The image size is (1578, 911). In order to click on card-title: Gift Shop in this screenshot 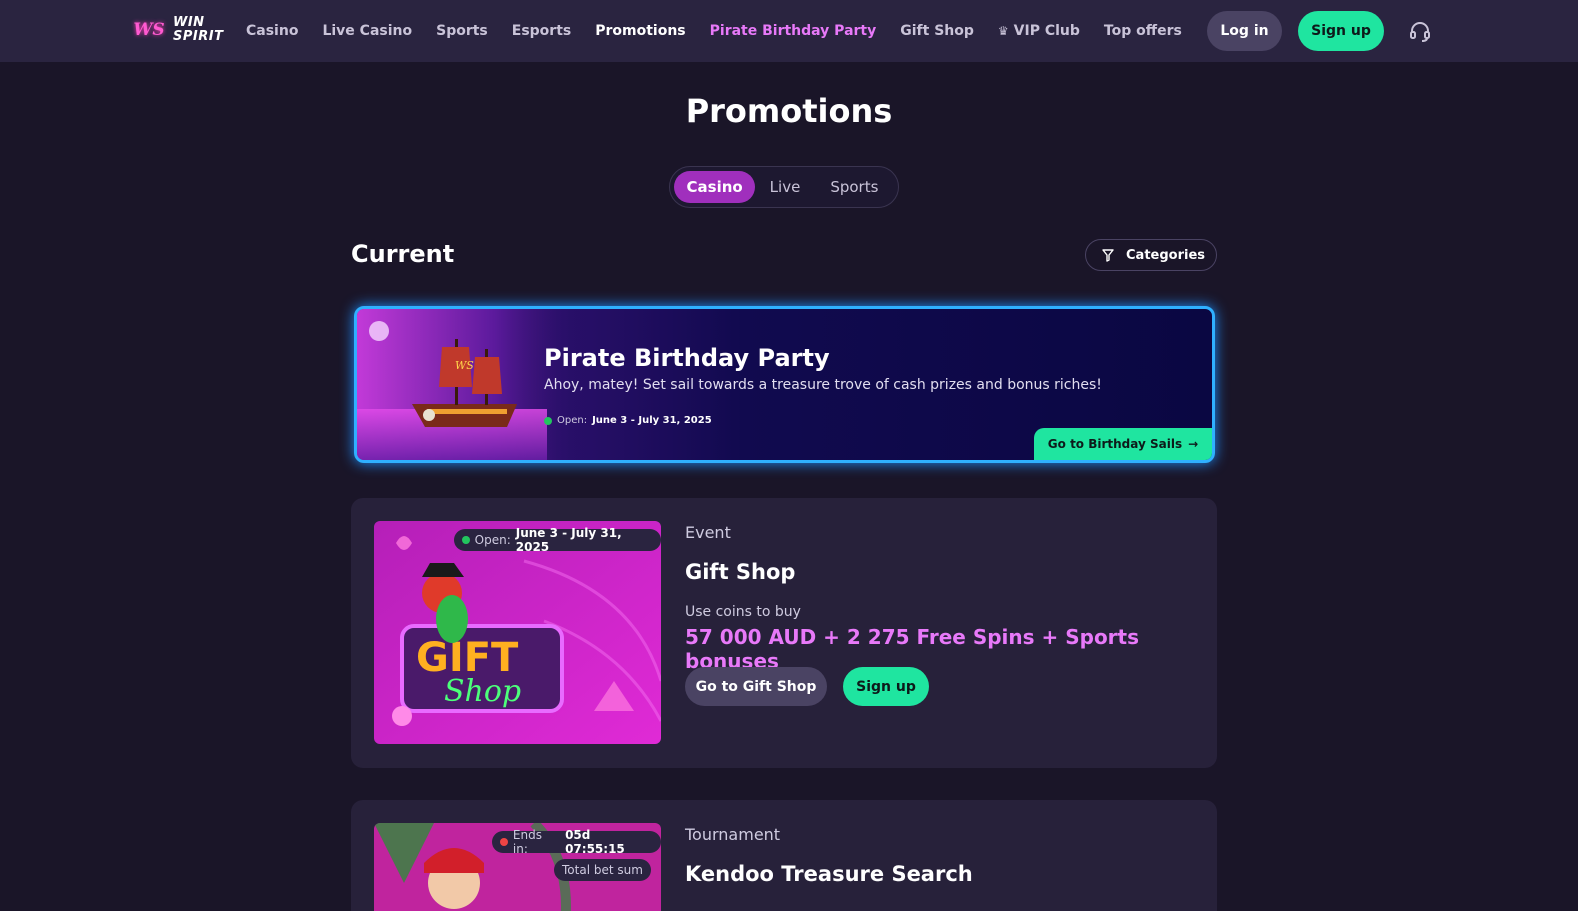, I will do `click(740, 572)`.